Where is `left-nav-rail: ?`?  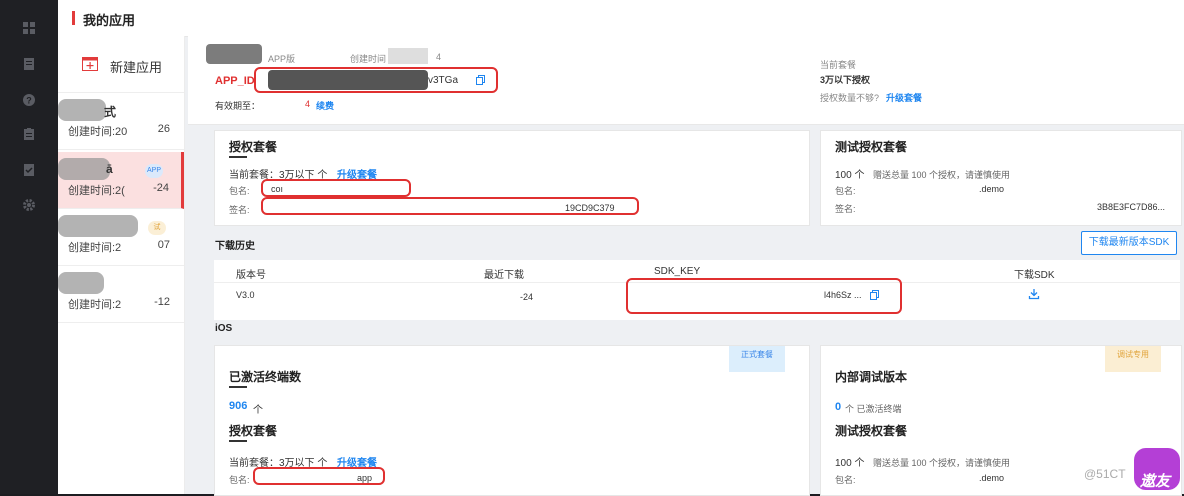
left-nav-rail: ? is located at coordinates (29, 247).